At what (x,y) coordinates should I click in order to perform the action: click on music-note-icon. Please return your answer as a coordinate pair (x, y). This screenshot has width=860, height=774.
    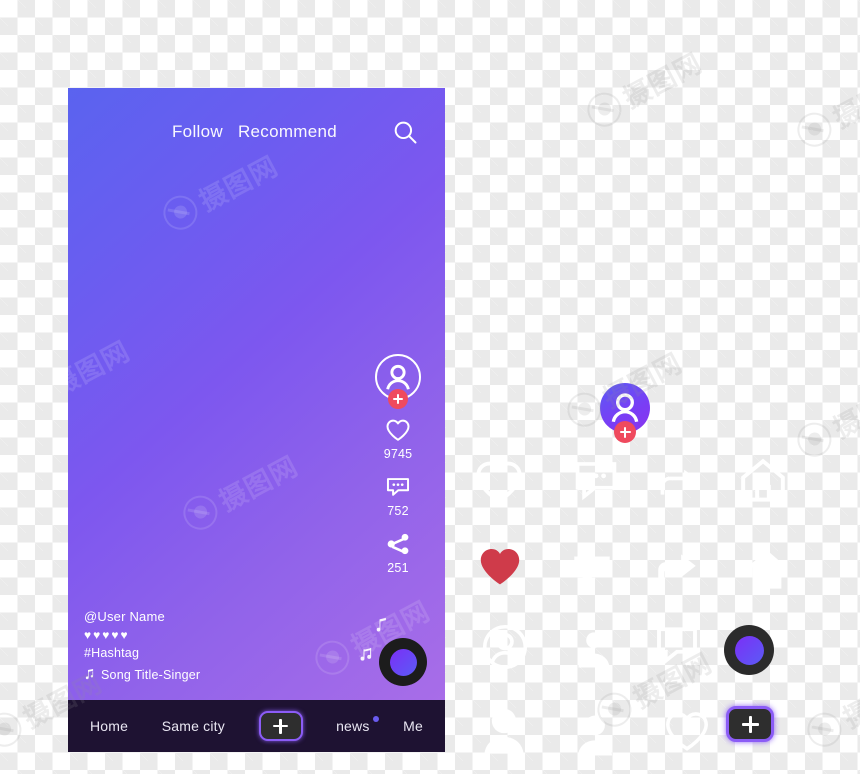
    Looking at the image, I should click on (89, 674).